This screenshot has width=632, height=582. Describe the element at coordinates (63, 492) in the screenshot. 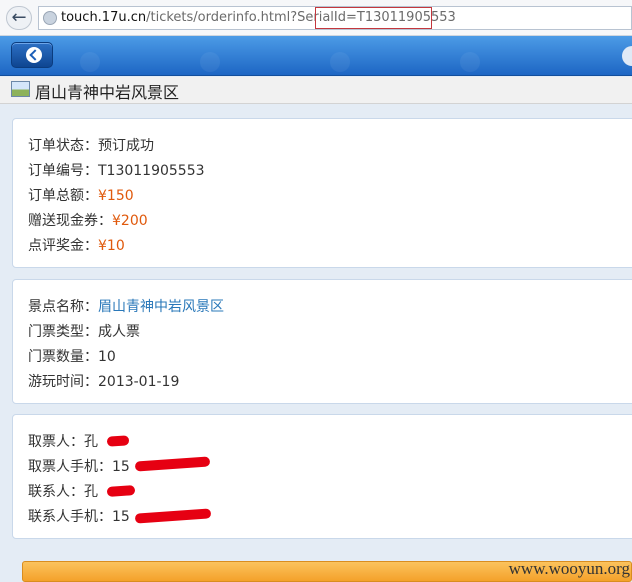

I see `contact-person-row: 联系人：孔` at that location.